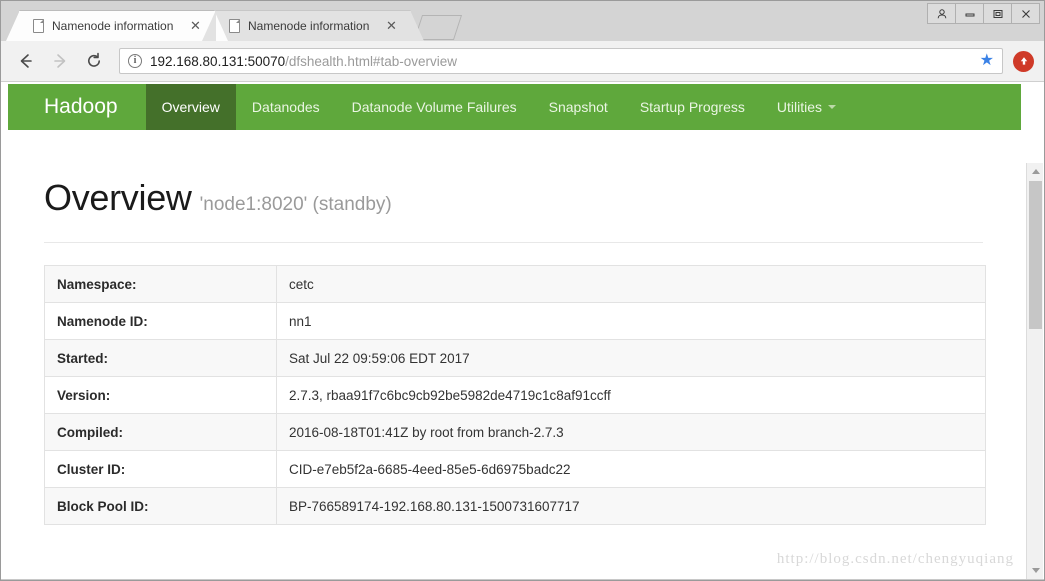 The image size is (1045, 581). I want to click on brand-hadoop: Hadoop, so click(77, 107).